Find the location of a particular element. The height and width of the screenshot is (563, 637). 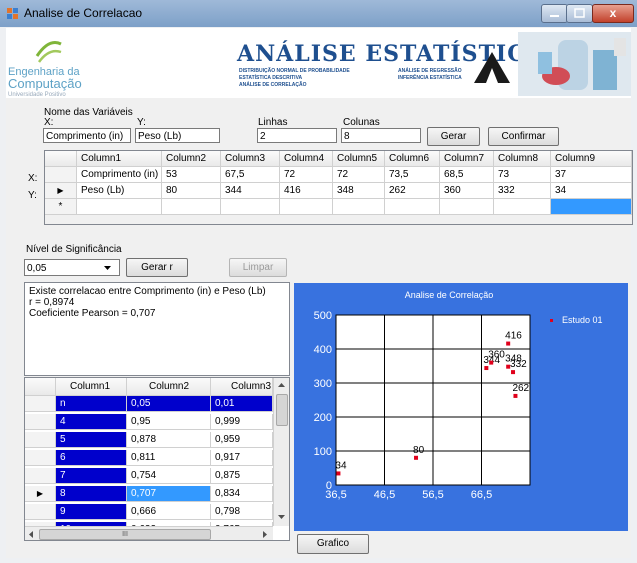

gerar-r-button: Gerar r is located at coordinates (157, 267).